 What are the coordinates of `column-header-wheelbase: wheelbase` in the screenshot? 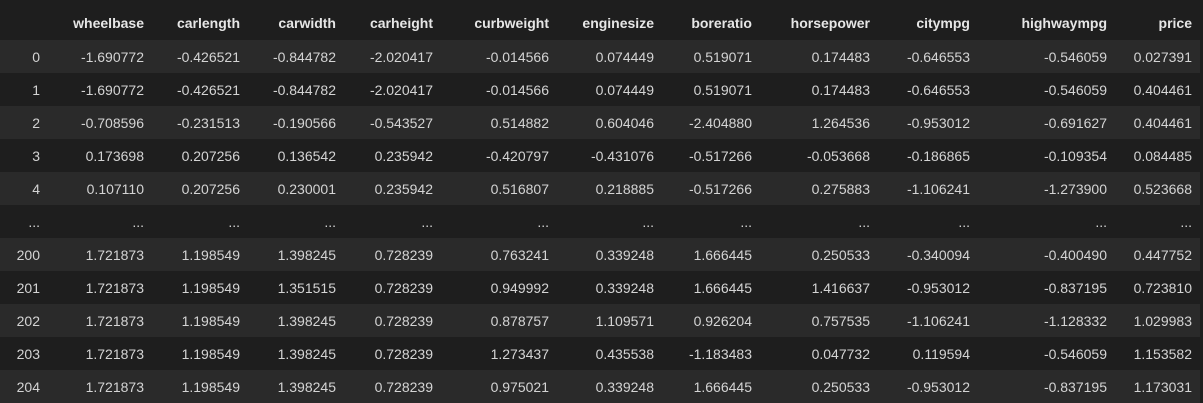 It's located at (108, 23).